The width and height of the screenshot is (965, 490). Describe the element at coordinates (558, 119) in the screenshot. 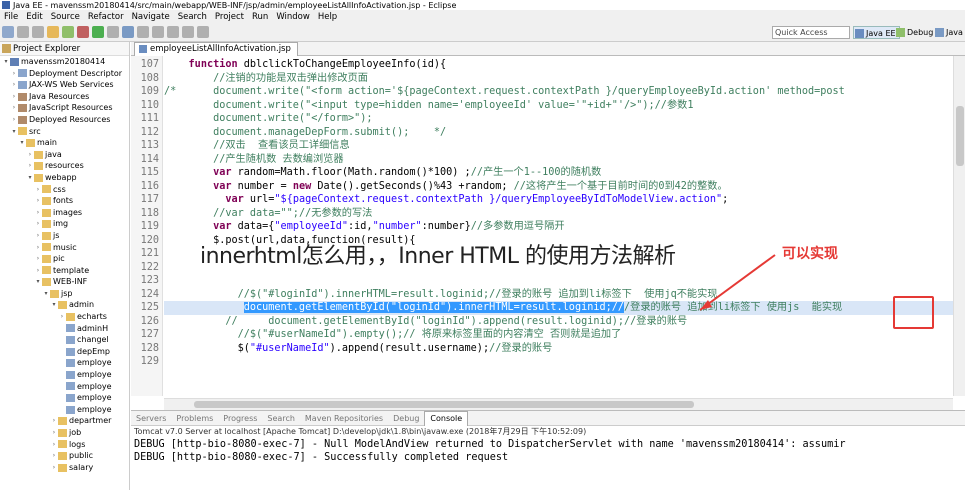

I see `code-line: document.write("</form>");` at that location.